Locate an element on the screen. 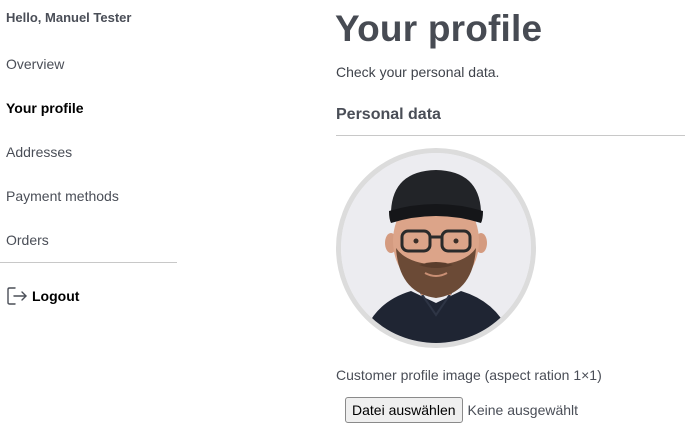 The image size is (685, 442). logout-label: Logout is located at coordinates (56, 296).